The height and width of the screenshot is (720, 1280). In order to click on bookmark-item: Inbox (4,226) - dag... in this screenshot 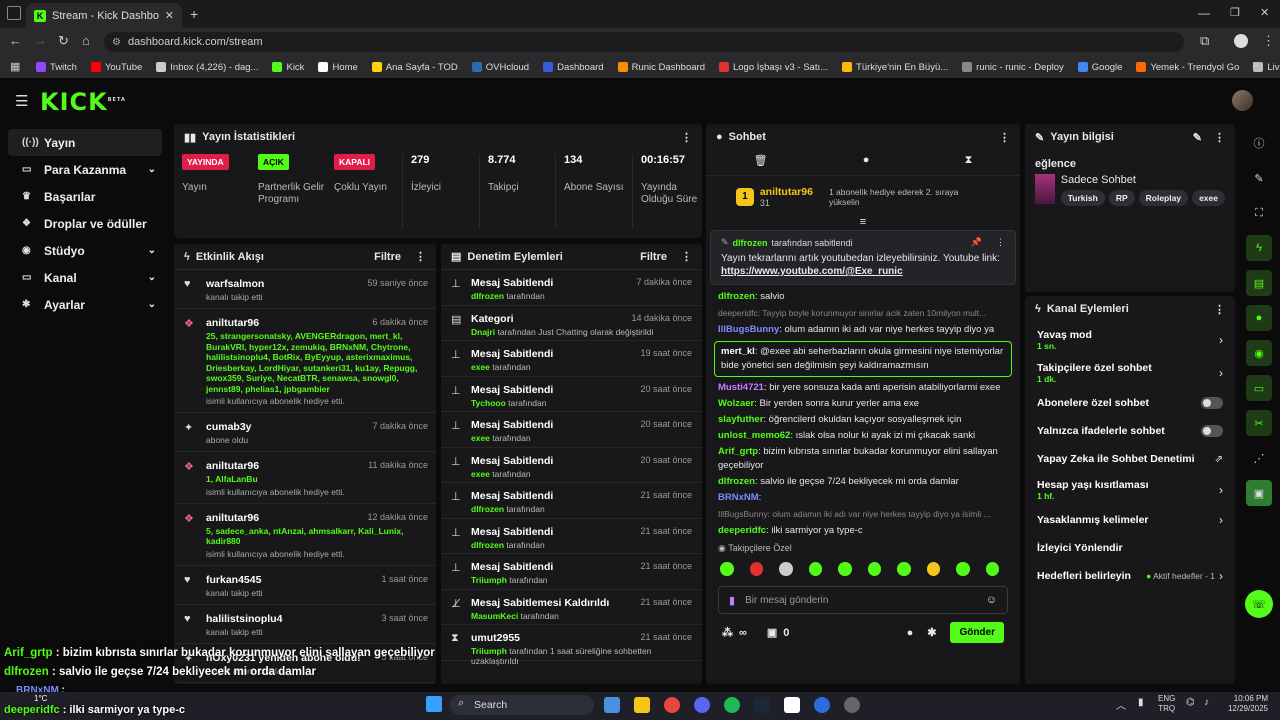, I will do `click(207, 67)`.